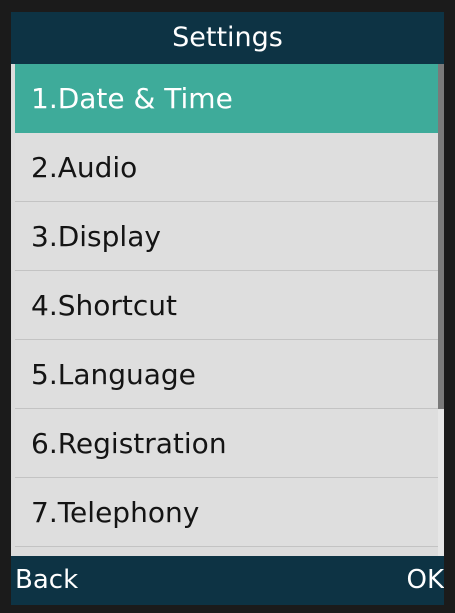 This screenshot has height=613, width=455. I want to click on page-title: Settings, so click(227, 38).